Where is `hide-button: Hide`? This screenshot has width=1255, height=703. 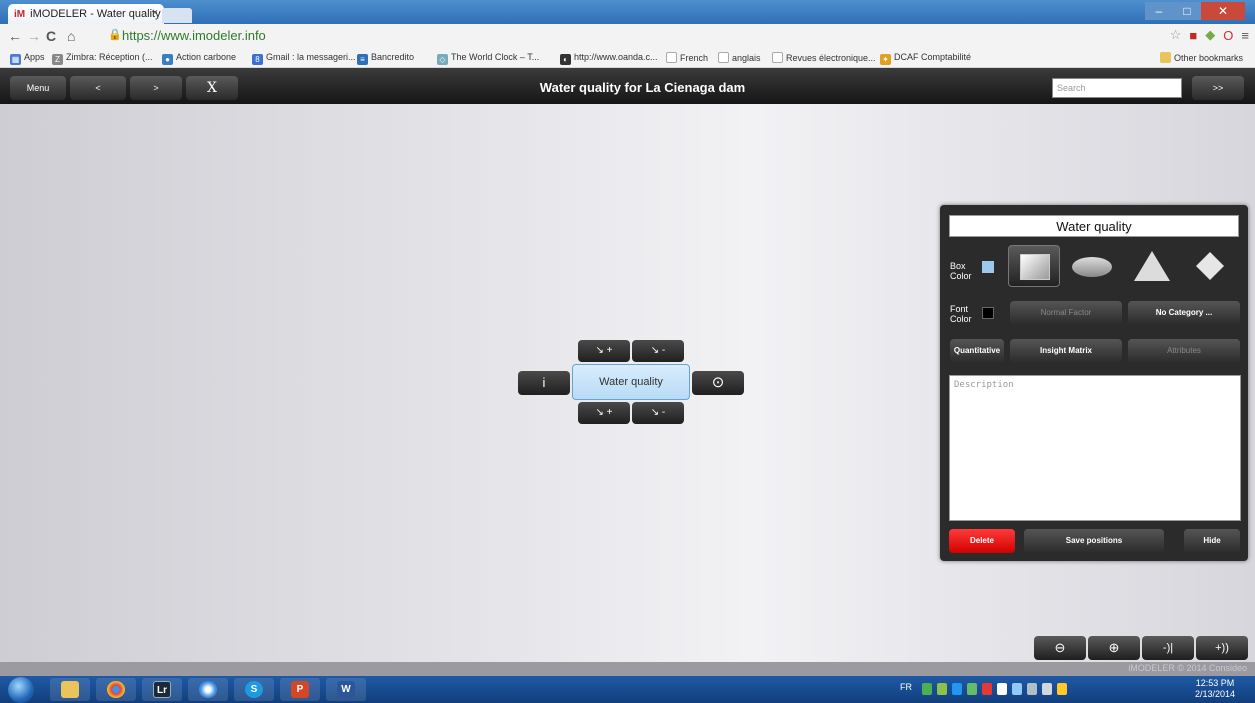
hide-button: Hide is located at coordinates (1212, 541).